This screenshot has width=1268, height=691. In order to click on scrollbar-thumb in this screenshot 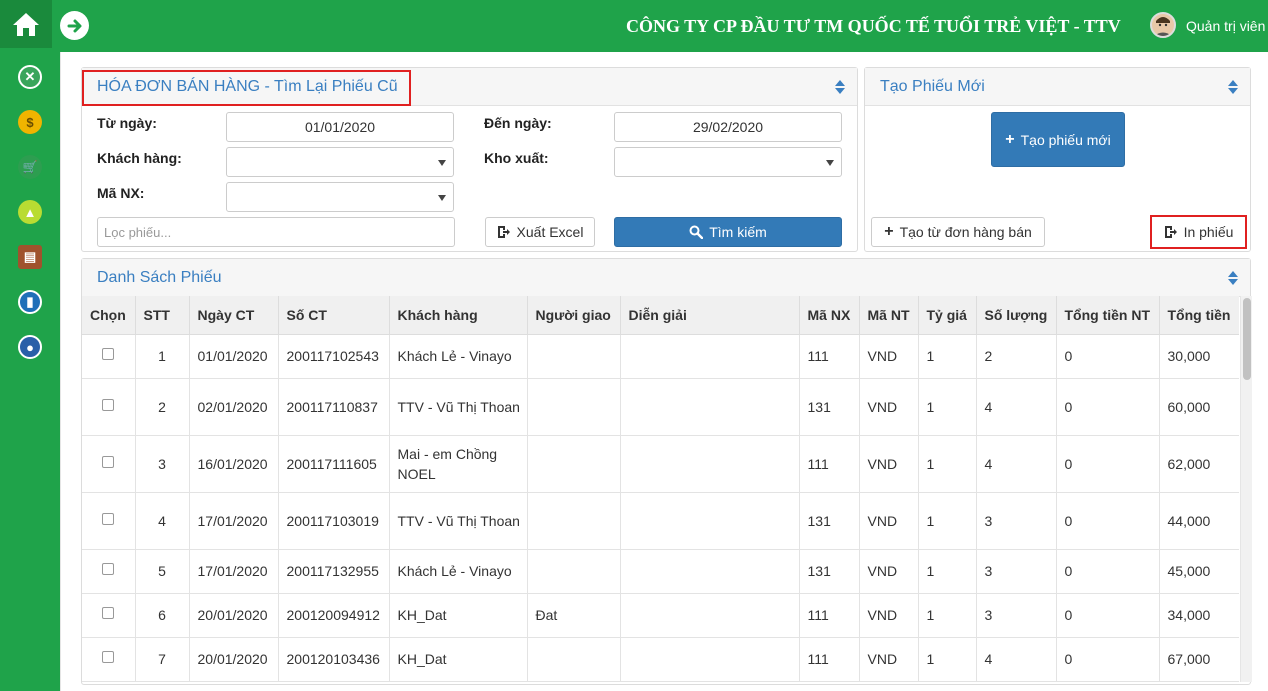, I will do `click(1247, 339)`.